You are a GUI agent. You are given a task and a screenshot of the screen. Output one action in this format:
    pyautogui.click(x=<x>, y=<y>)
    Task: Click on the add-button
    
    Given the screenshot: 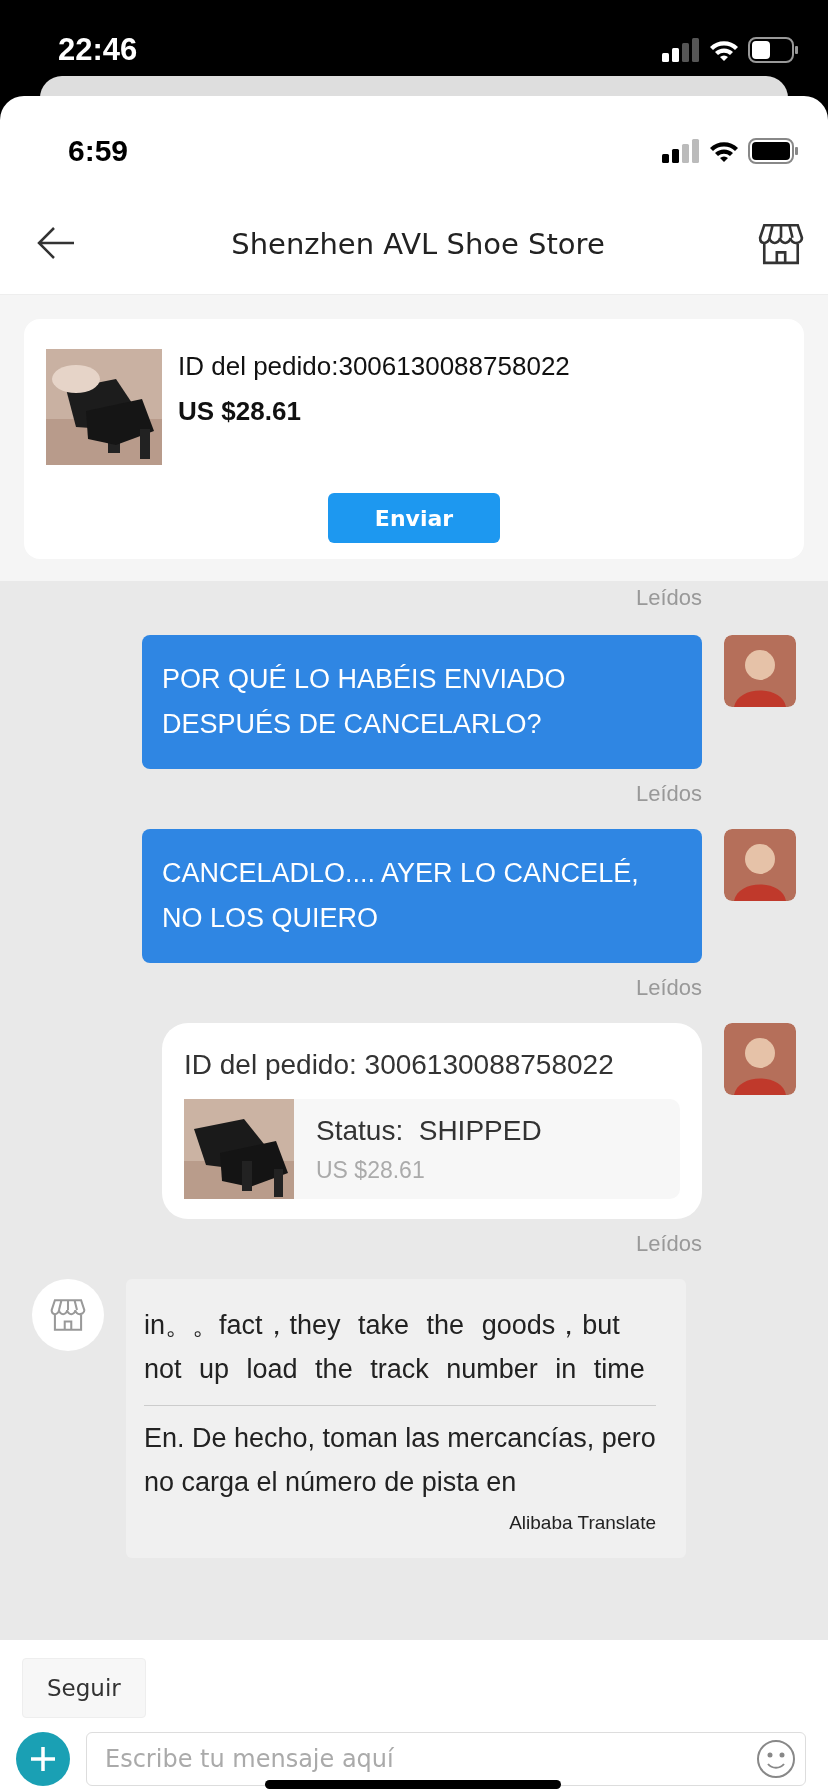 What is the action you would take?
    pyautogui.click(x=43, y=1759)
    